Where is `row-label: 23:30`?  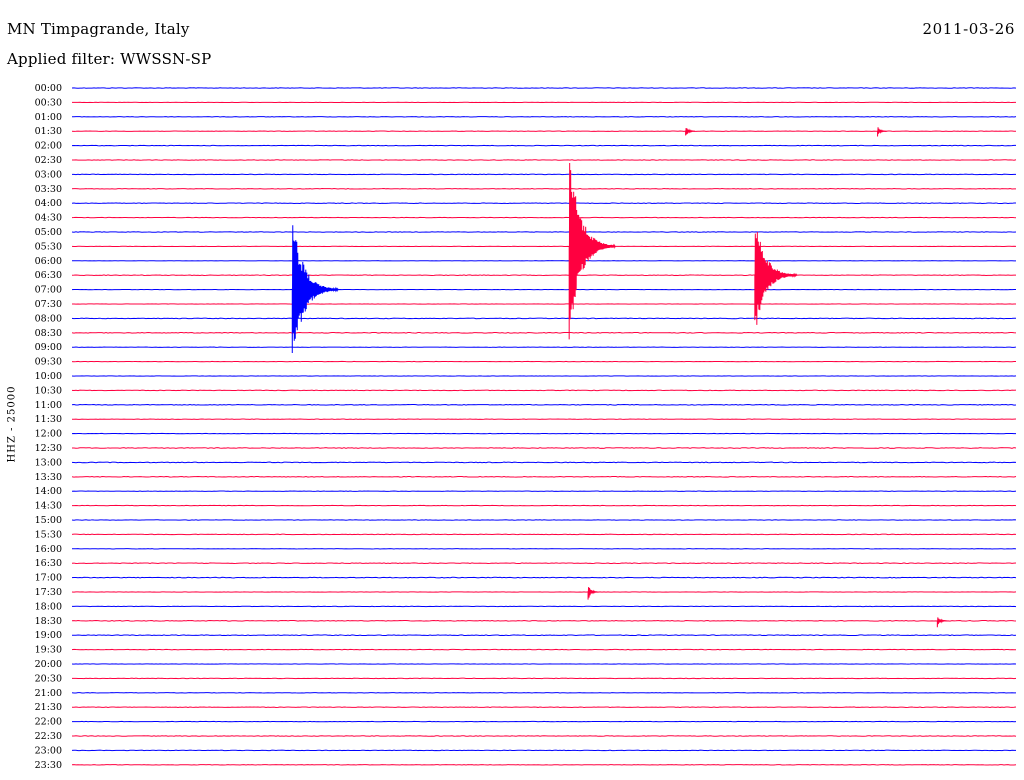 row-label: 23:30 is located at coordinates (48, 765).